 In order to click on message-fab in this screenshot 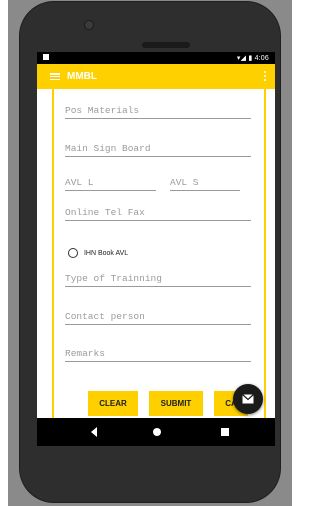, I will do `click(248, 399)`.